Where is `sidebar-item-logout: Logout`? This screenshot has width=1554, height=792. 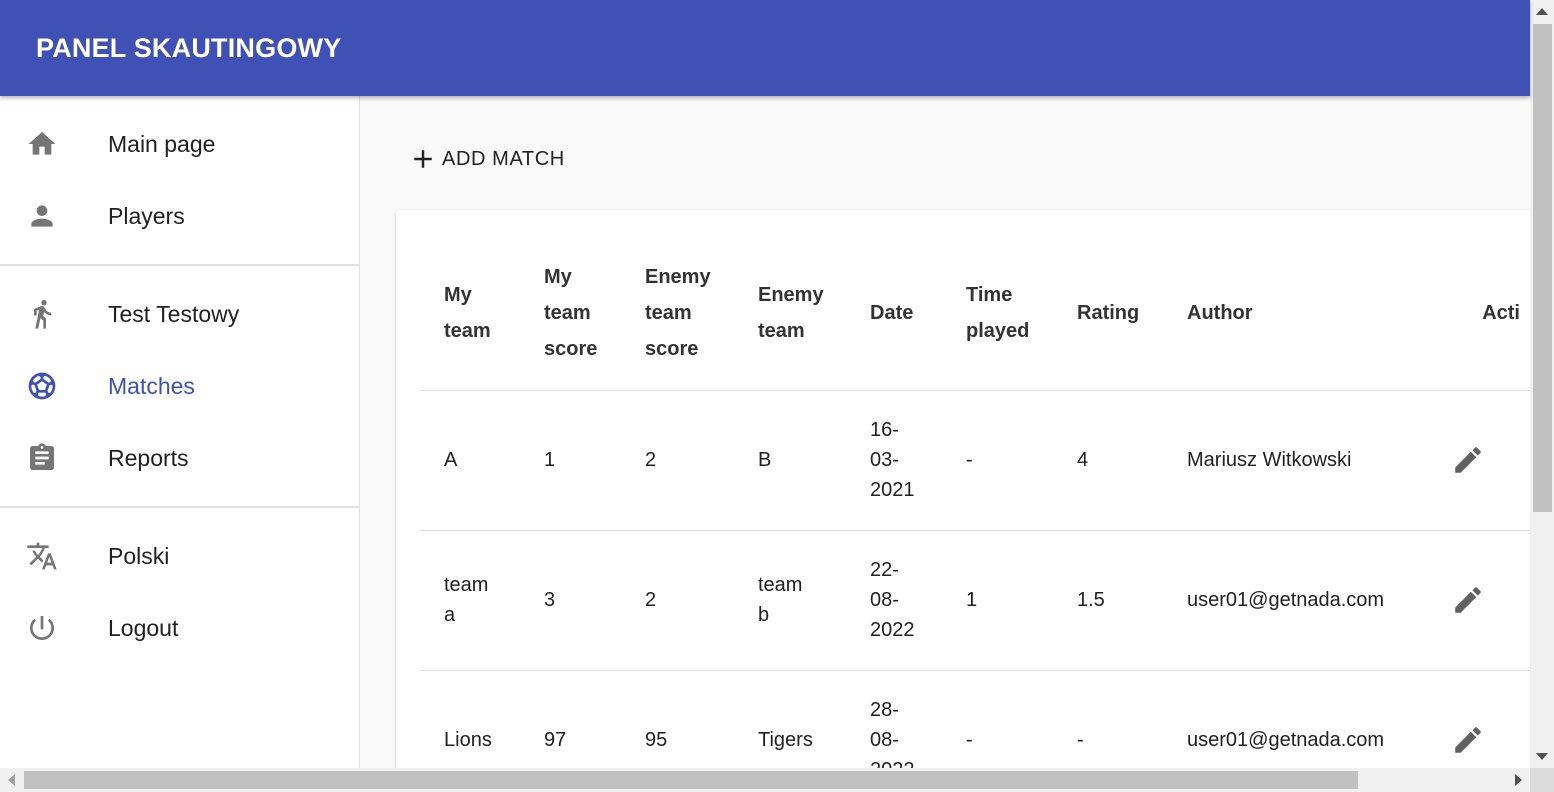
sidebar-item-logout: Logout is located at coordinates (179, 628).